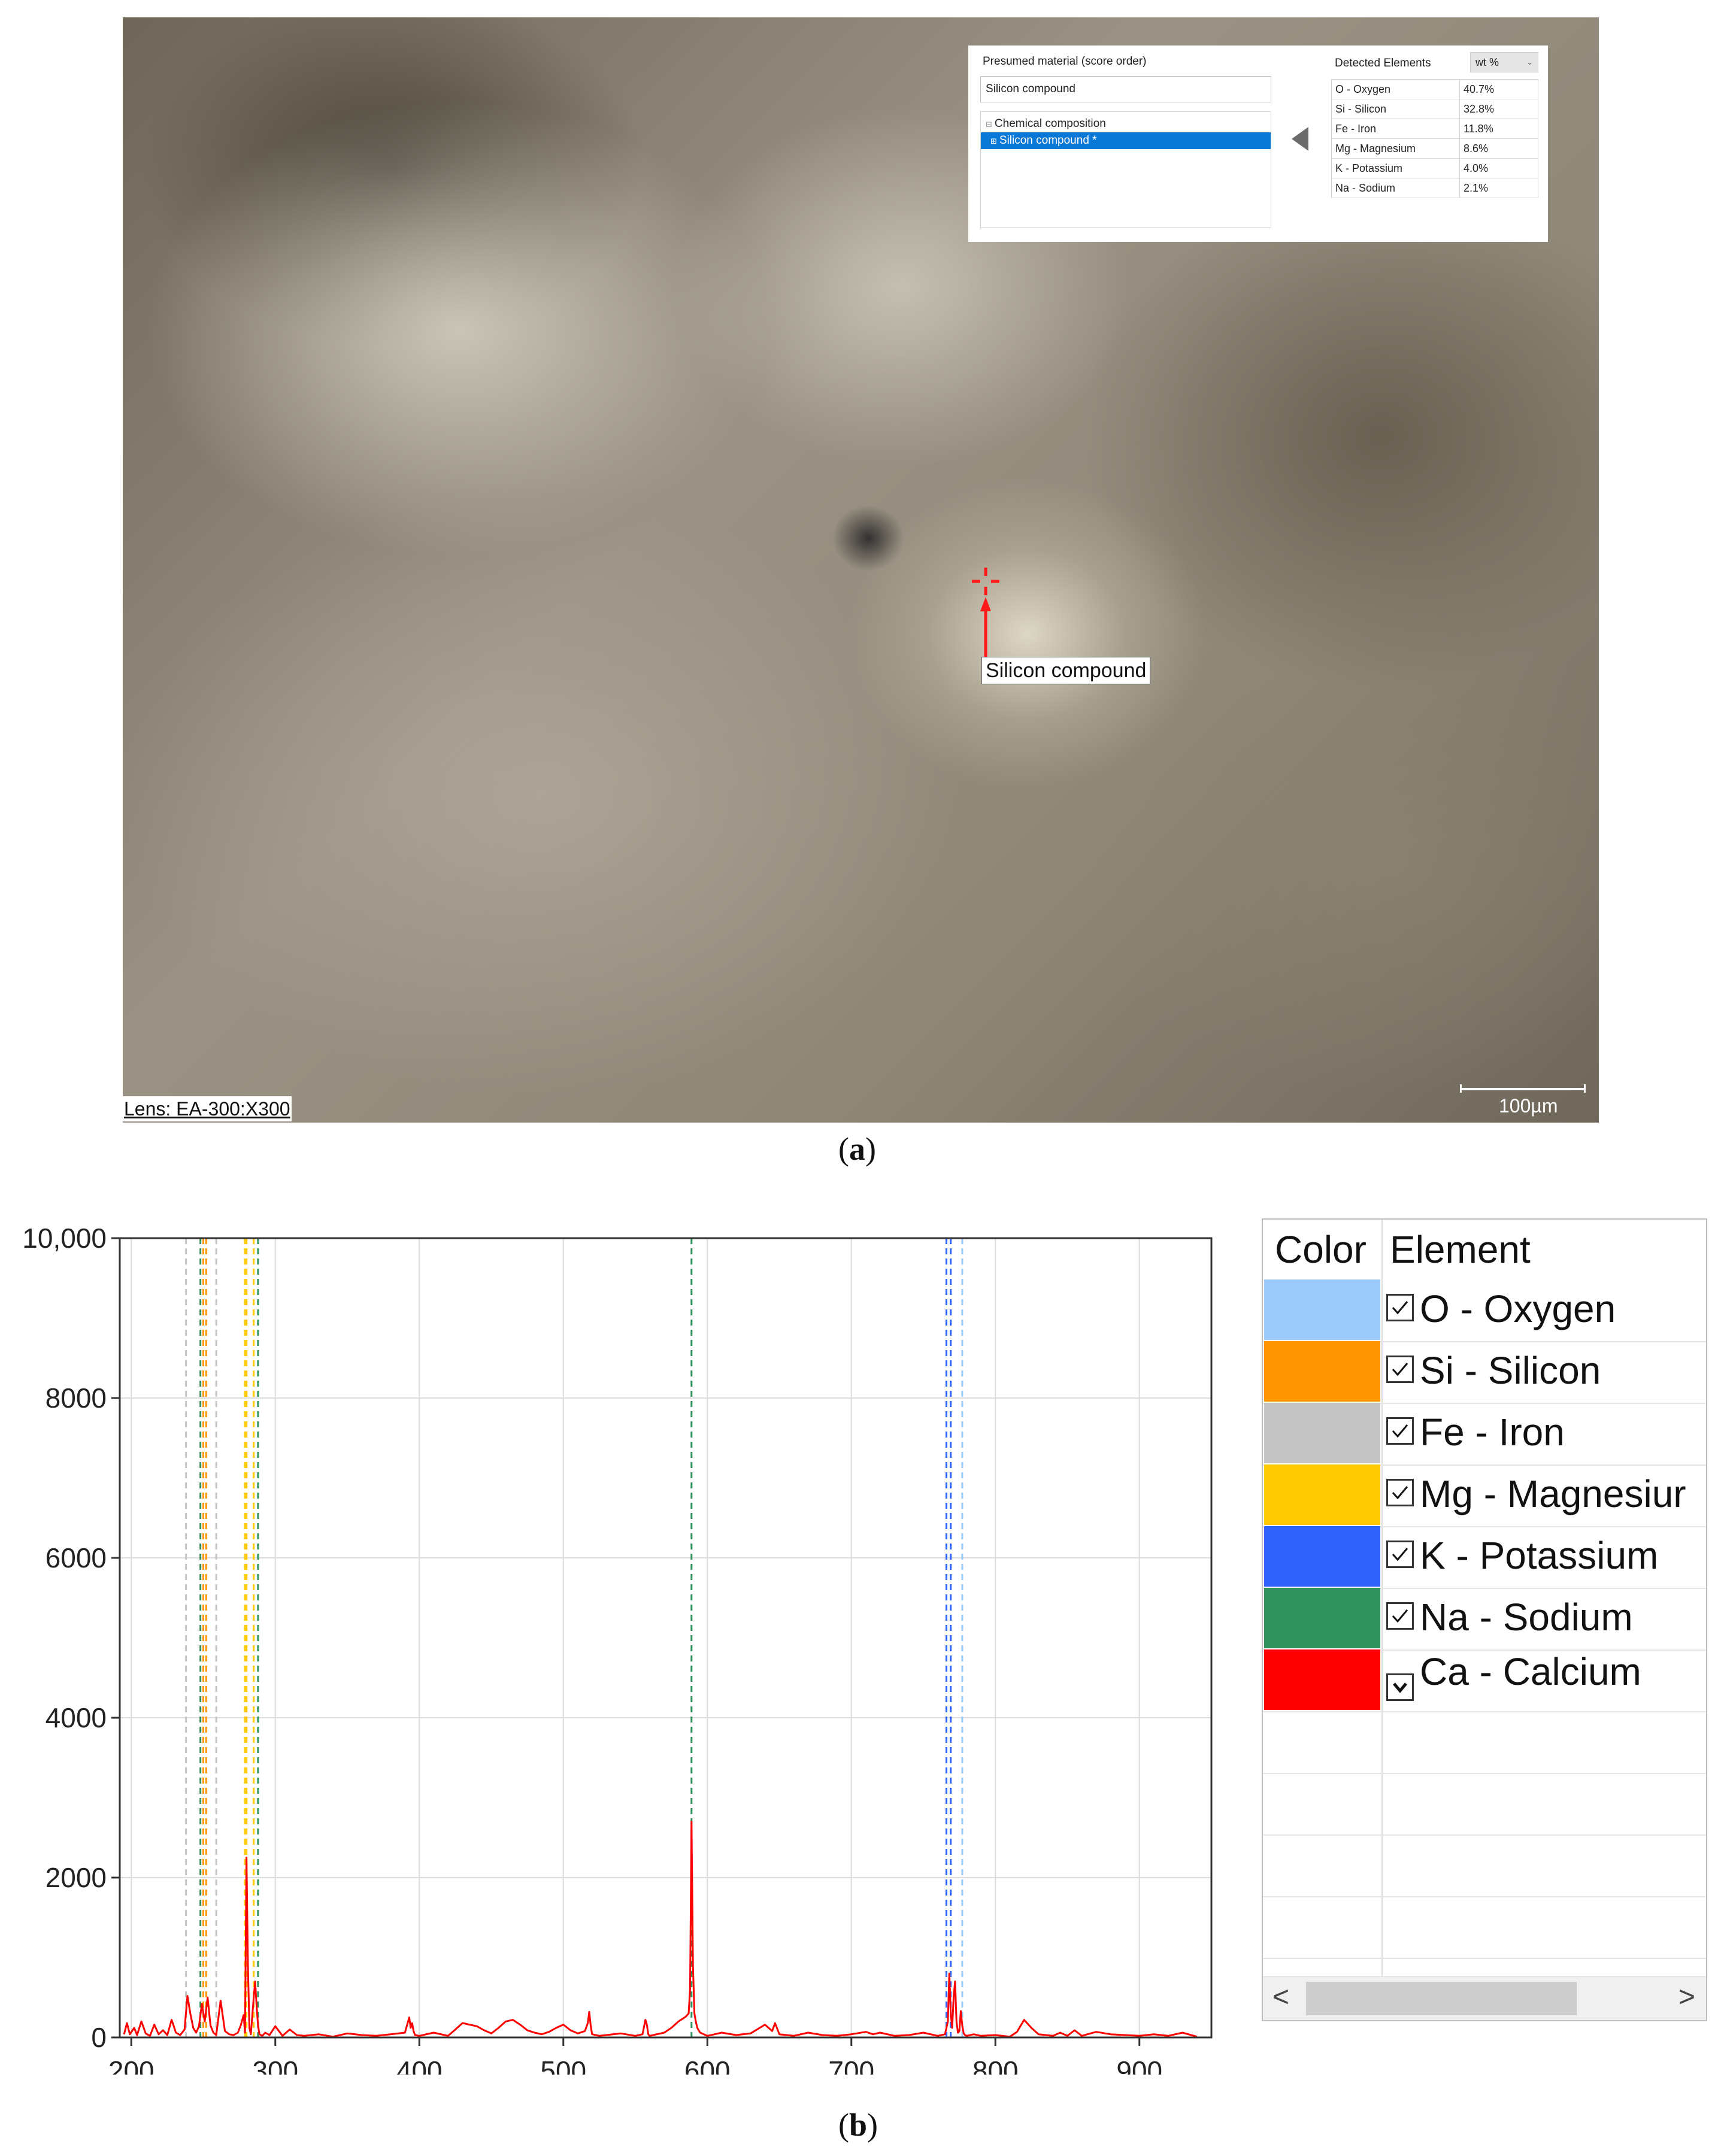 The height and width of the screenshot is (2156, 1721). I want to click on scrollbar-thumb, so click(1441, 1998).